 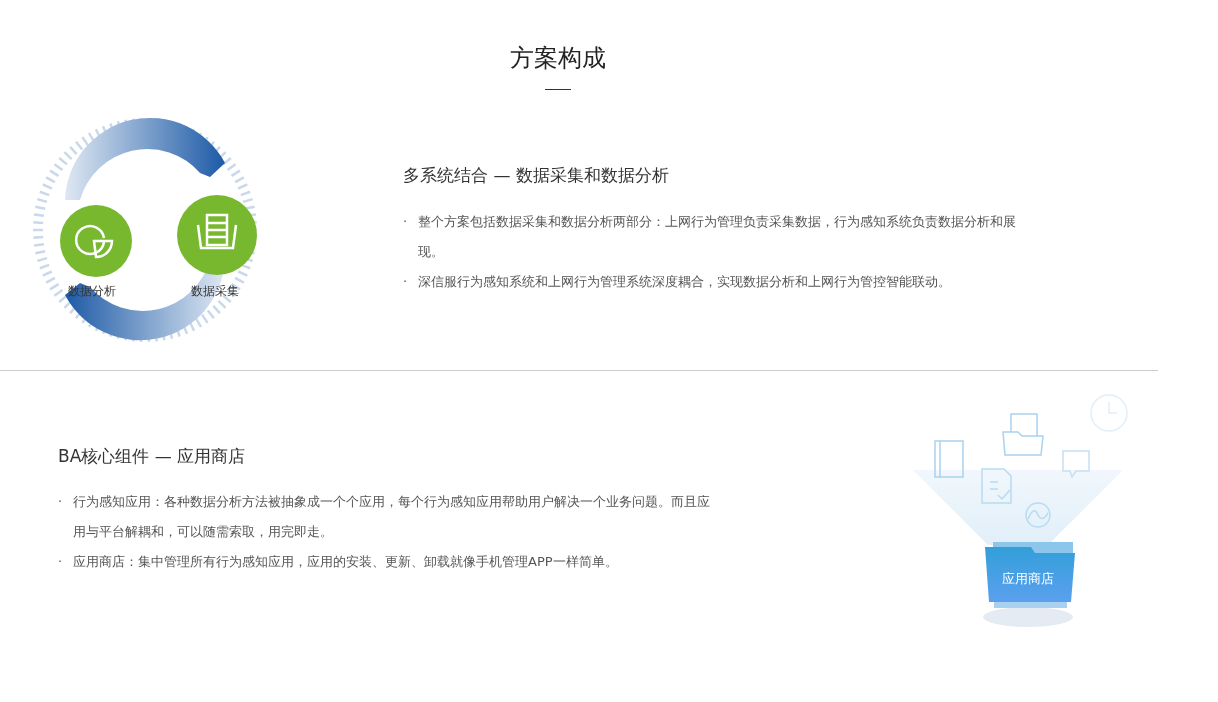 I want to click on arrow-icon, so click(x=145, y=158).